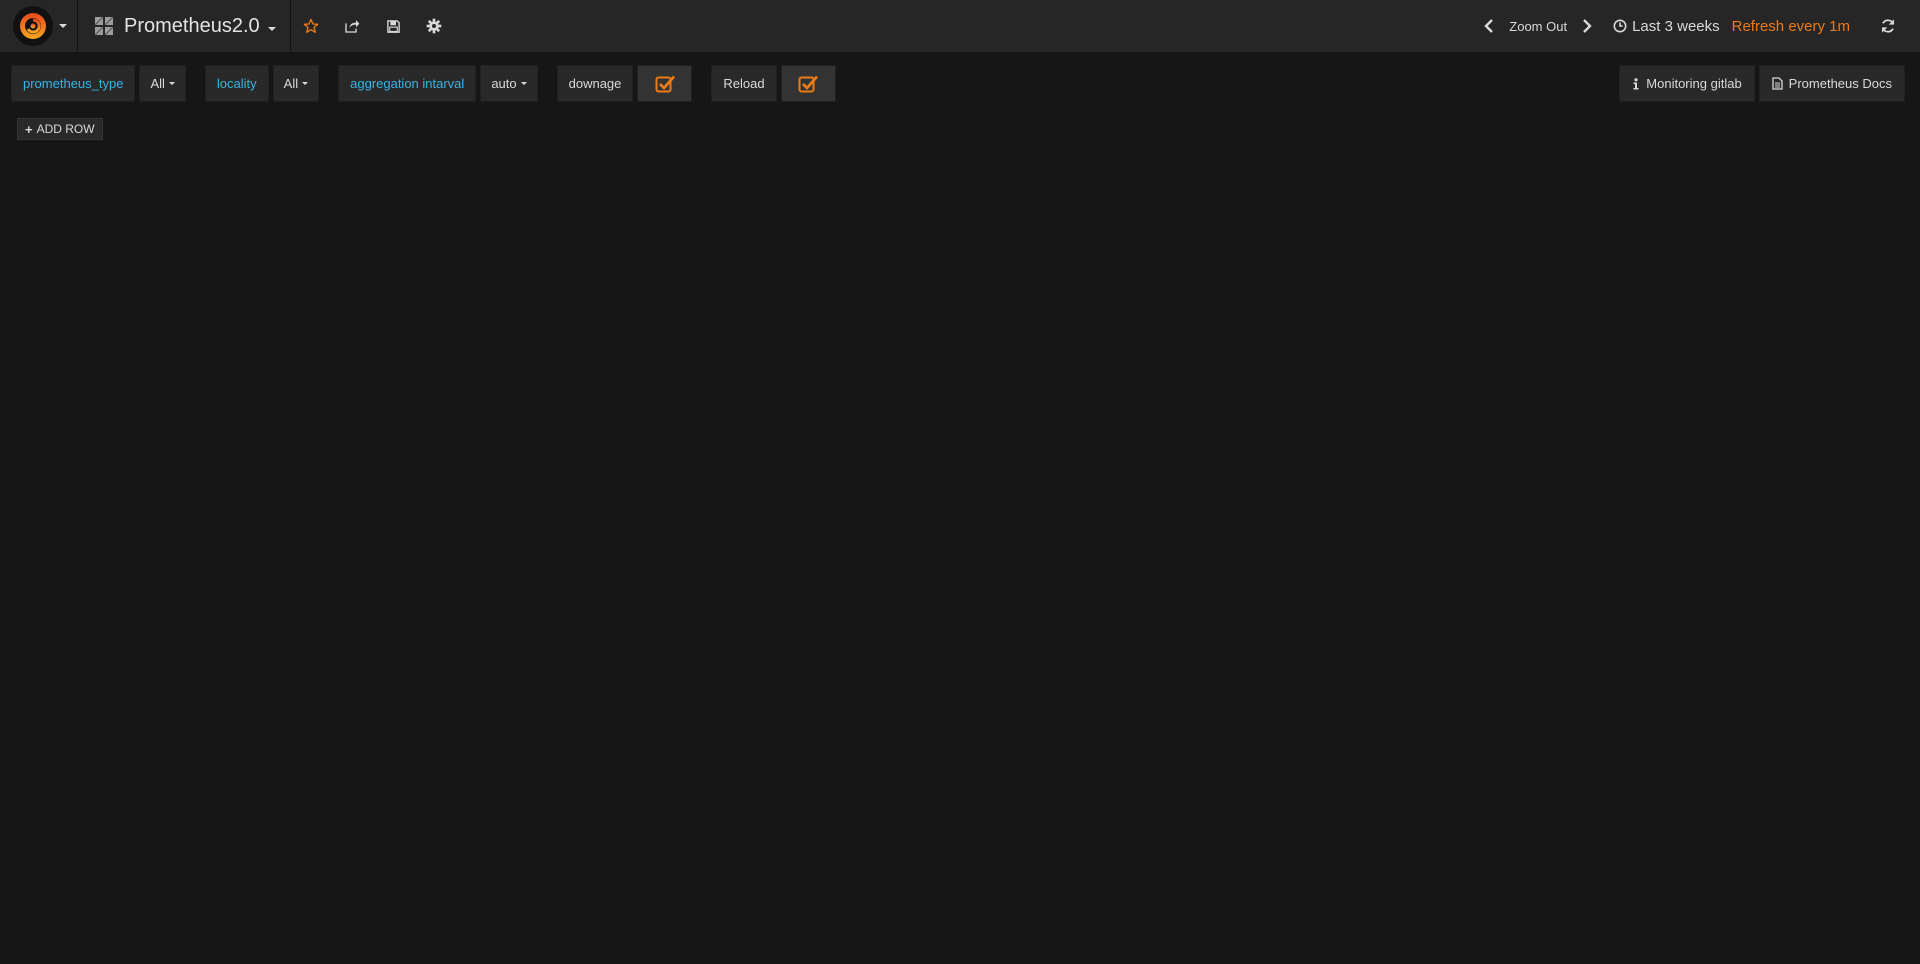 The image size is (1920, 964). Describe the element at coordinates (73, 83) in the screenshot. I see `variable-label-prometheus-type: prometheus_type` at that location.